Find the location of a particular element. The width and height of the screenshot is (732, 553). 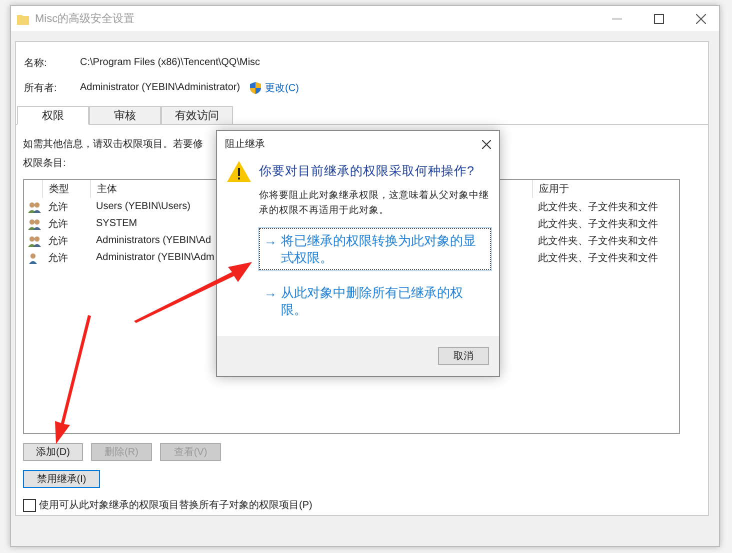

command-link: → 从此对象中删除所有已继承的权限。 is located at coordinates (375, 301).